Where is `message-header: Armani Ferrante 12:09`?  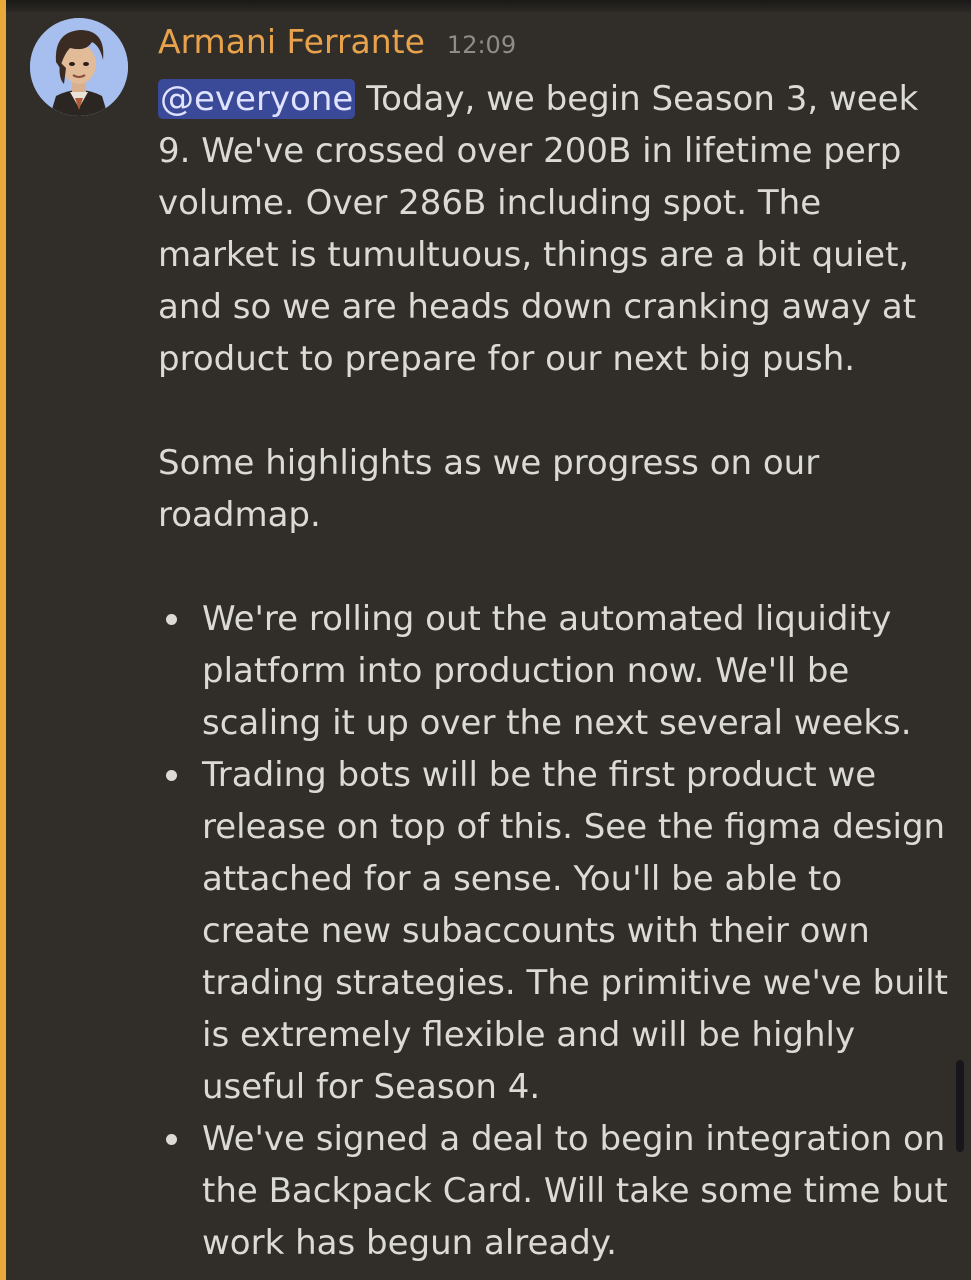
message-header: Armani Ferrante 12:09 is located at coordinates (337, 47).